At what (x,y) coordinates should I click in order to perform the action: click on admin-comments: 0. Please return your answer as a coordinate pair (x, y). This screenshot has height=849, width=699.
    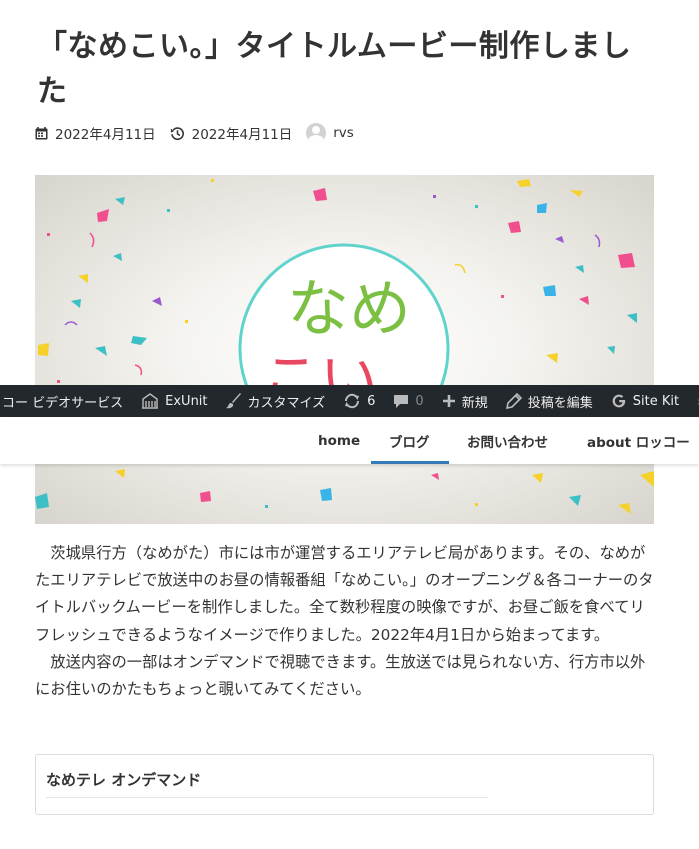
    Looking at the image, I should click on (408, 401).